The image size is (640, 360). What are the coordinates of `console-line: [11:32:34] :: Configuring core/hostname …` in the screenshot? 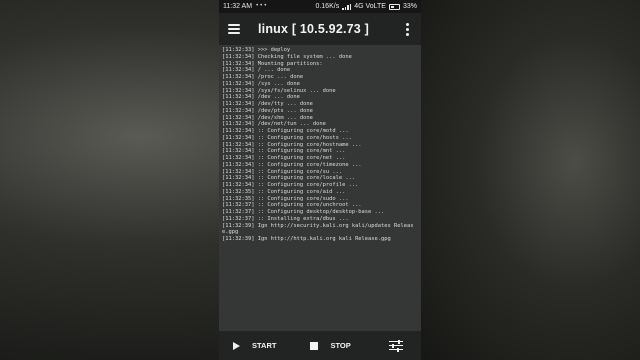 It's located at (292, 144).